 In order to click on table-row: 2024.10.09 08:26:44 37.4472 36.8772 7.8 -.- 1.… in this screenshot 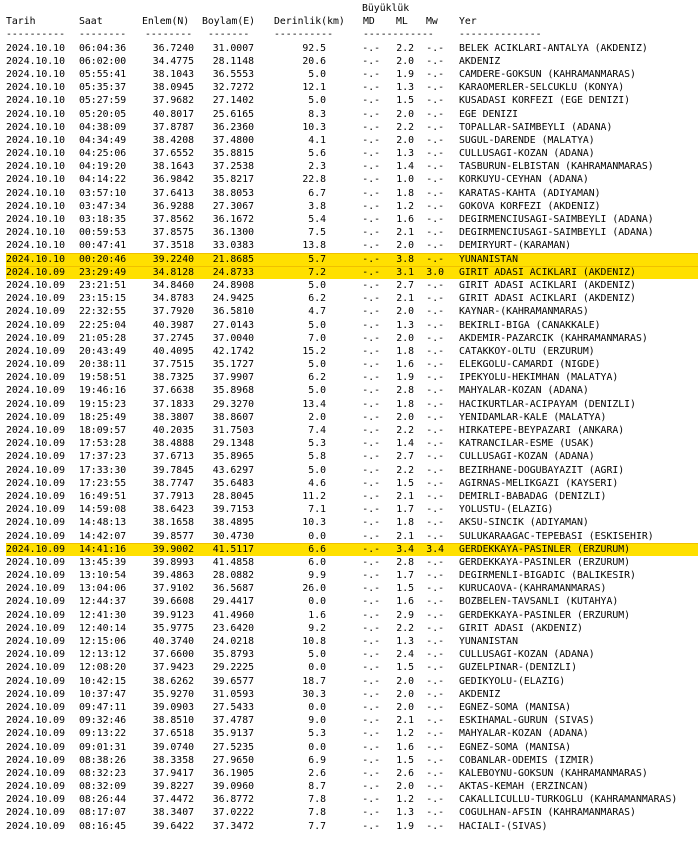, I will do `click(352, 799)`.